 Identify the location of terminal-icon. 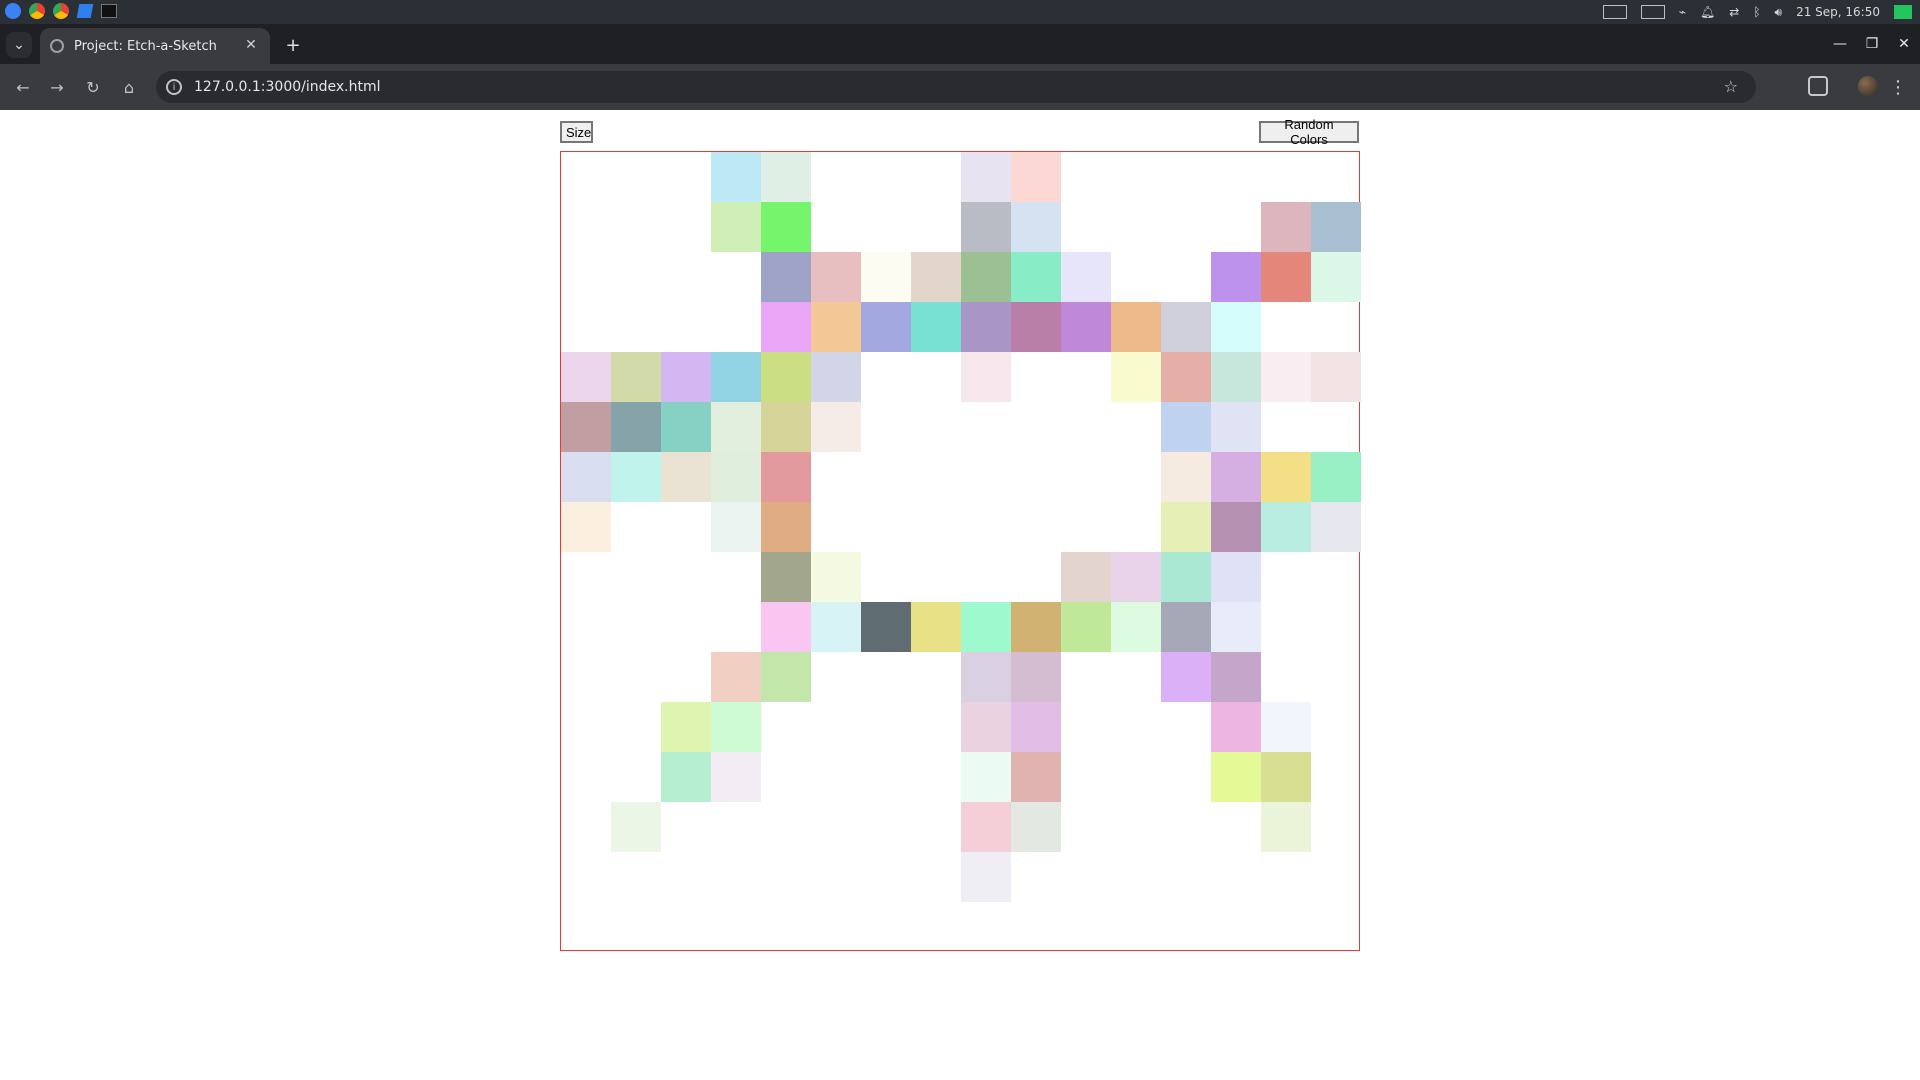
(109, 11).